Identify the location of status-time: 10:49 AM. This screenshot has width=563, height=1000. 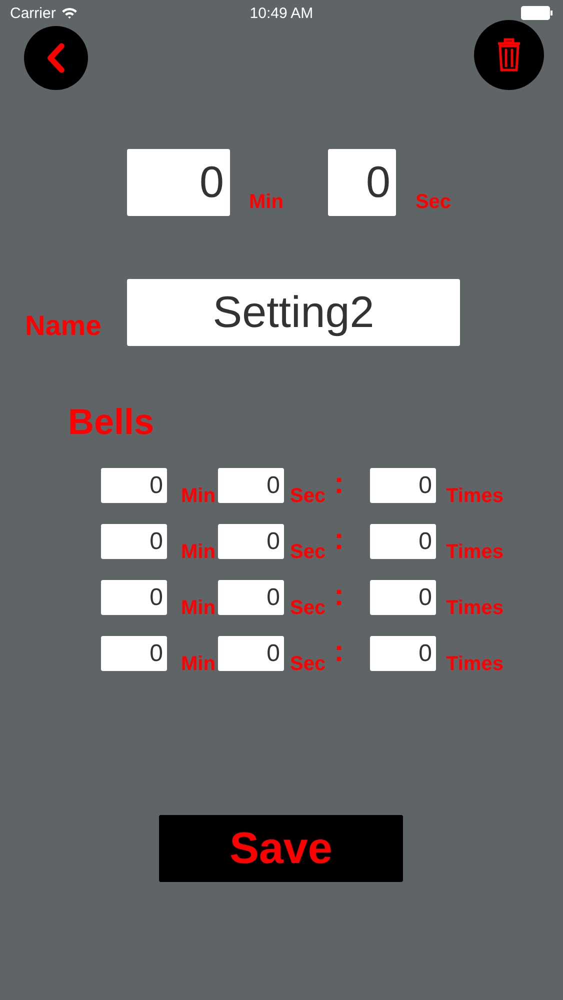
(282, 13).